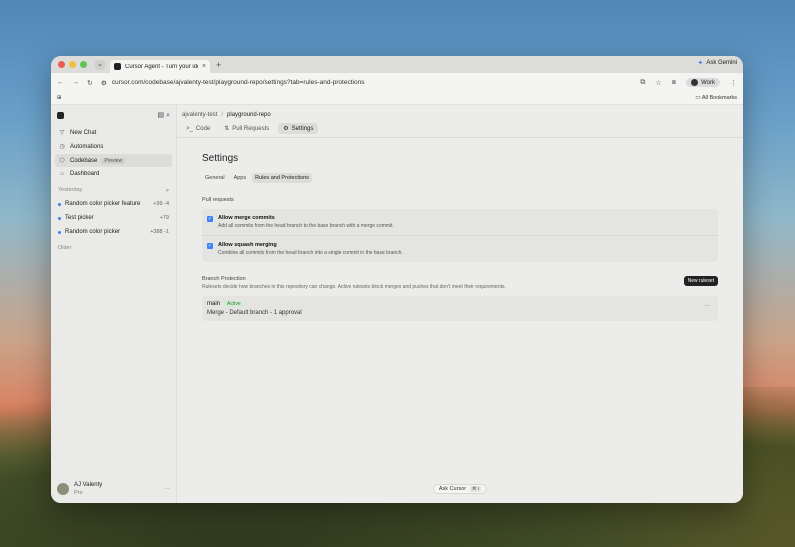 This screenshot has width=795, height=547. I want to click on new-ruleset-button: New ruleset, so click(700, 281).